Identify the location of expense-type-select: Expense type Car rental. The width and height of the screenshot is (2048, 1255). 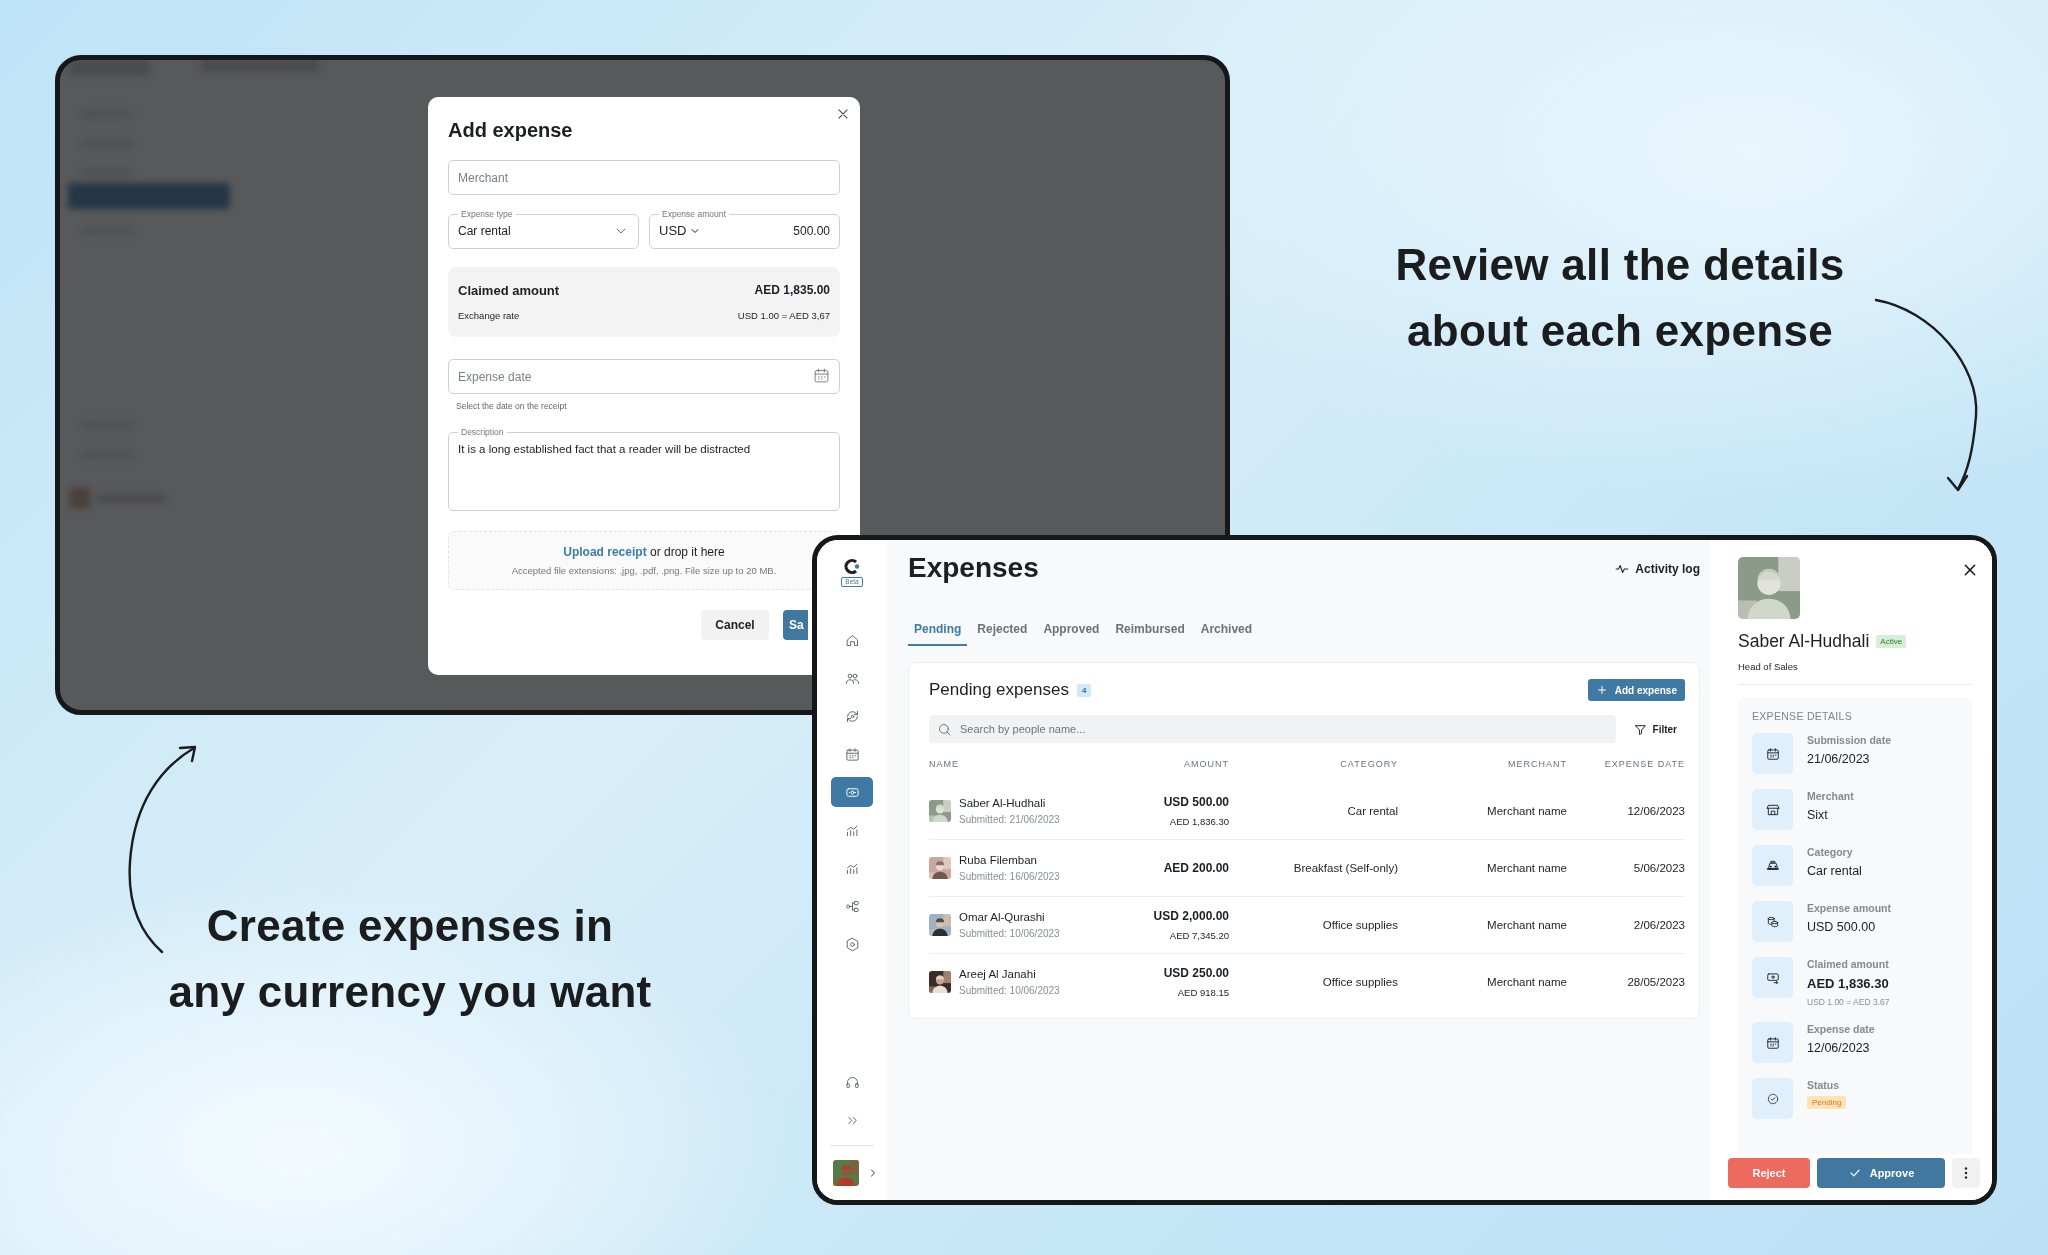
(543, 229).